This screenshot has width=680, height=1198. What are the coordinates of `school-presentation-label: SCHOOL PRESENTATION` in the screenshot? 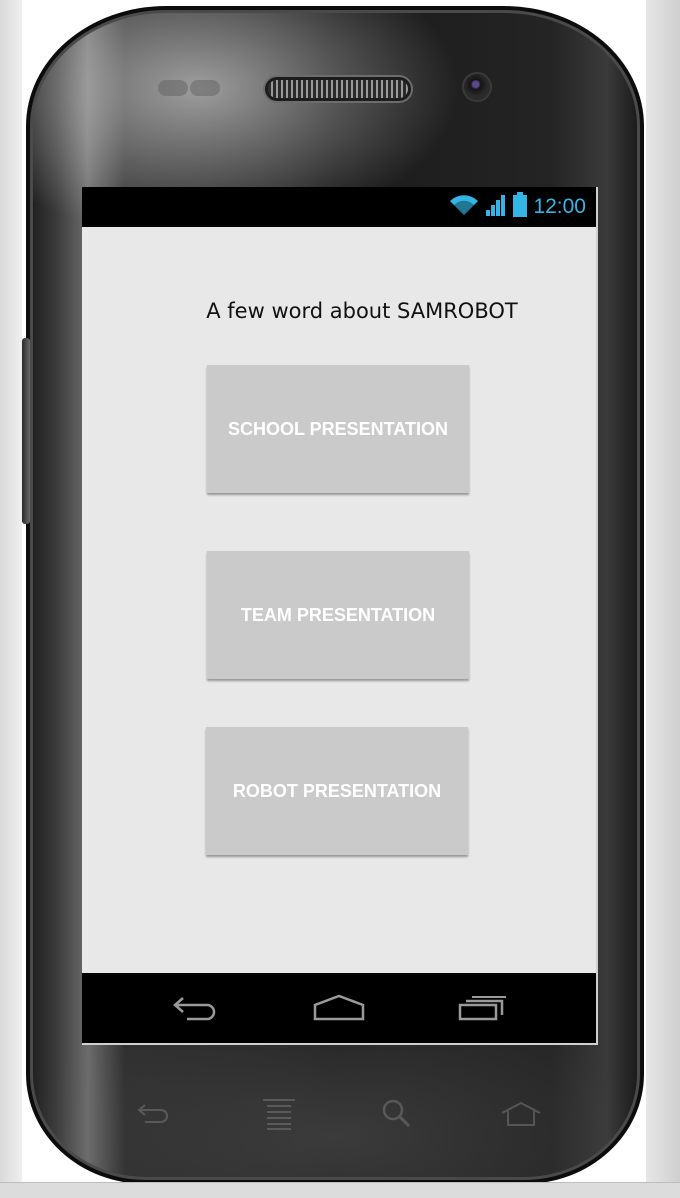 It's located at (338, 428).